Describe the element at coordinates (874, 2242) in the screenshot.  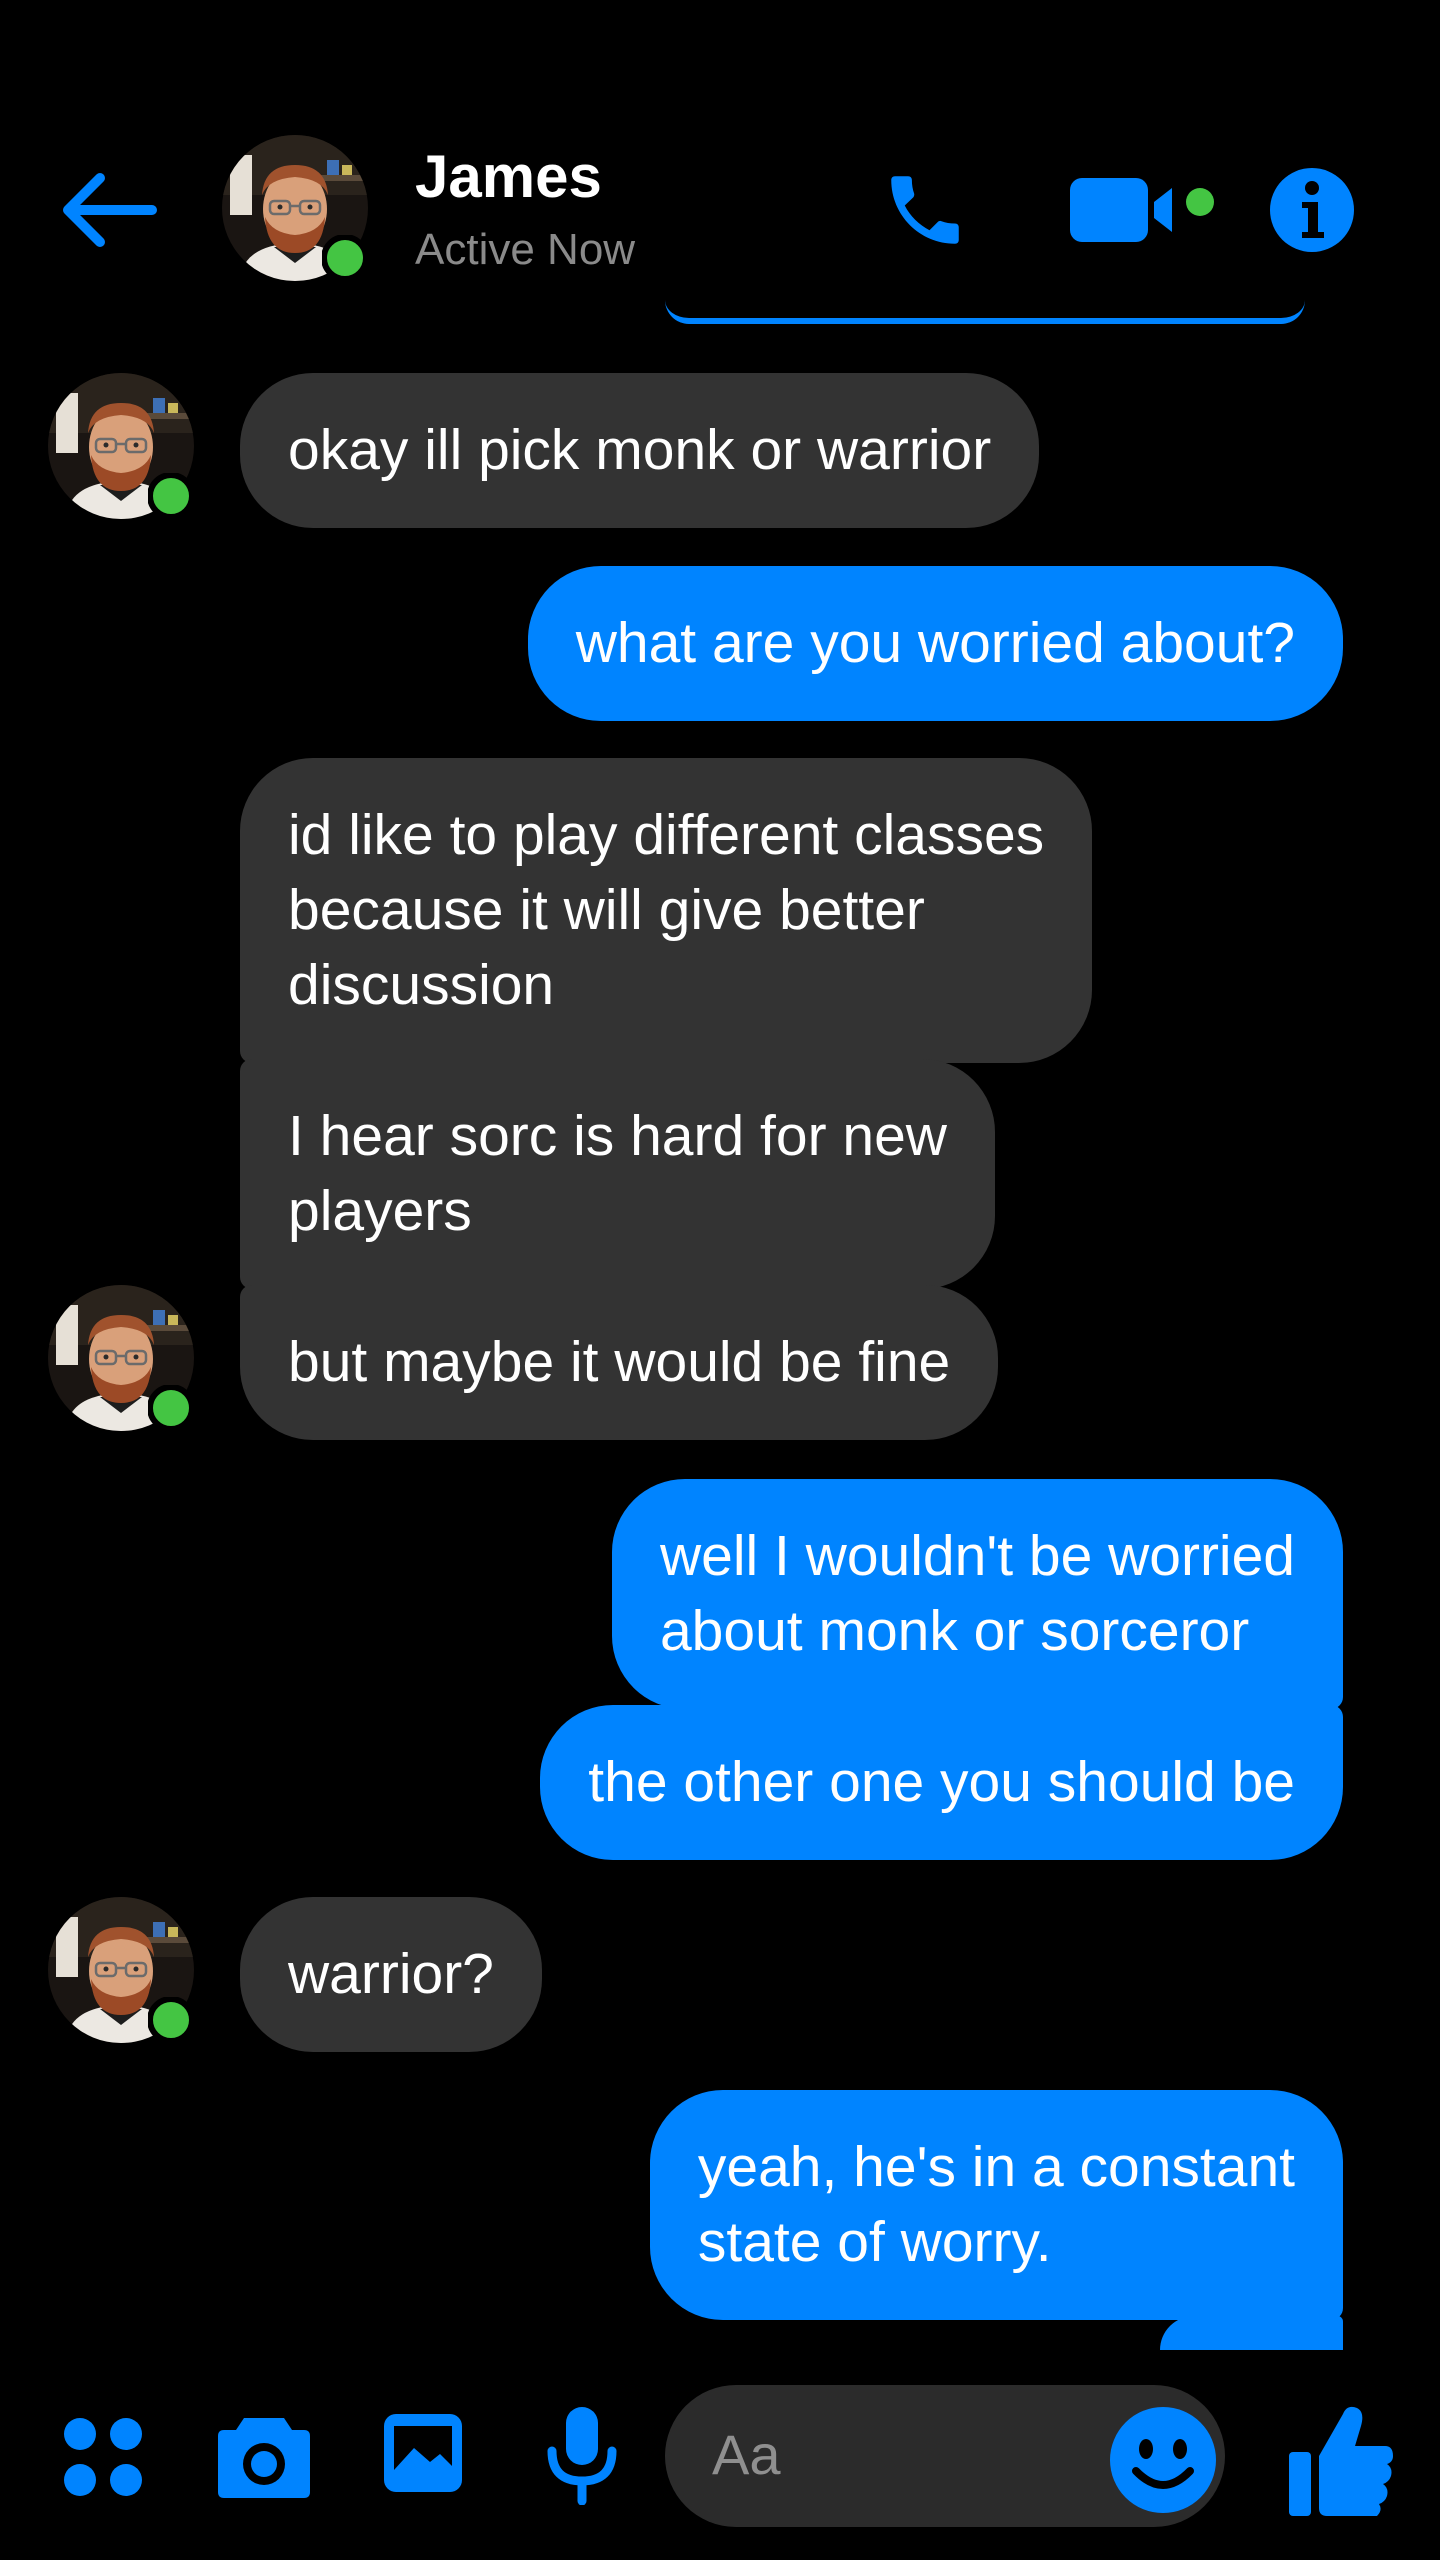
I see `message-line: state of worry.` at that location.